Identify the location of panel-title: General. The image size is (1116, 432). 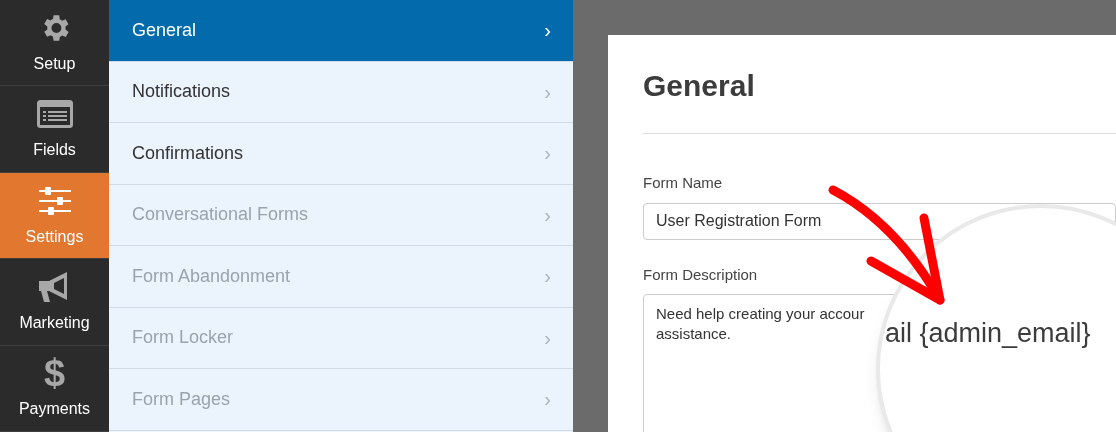
(699, 84).